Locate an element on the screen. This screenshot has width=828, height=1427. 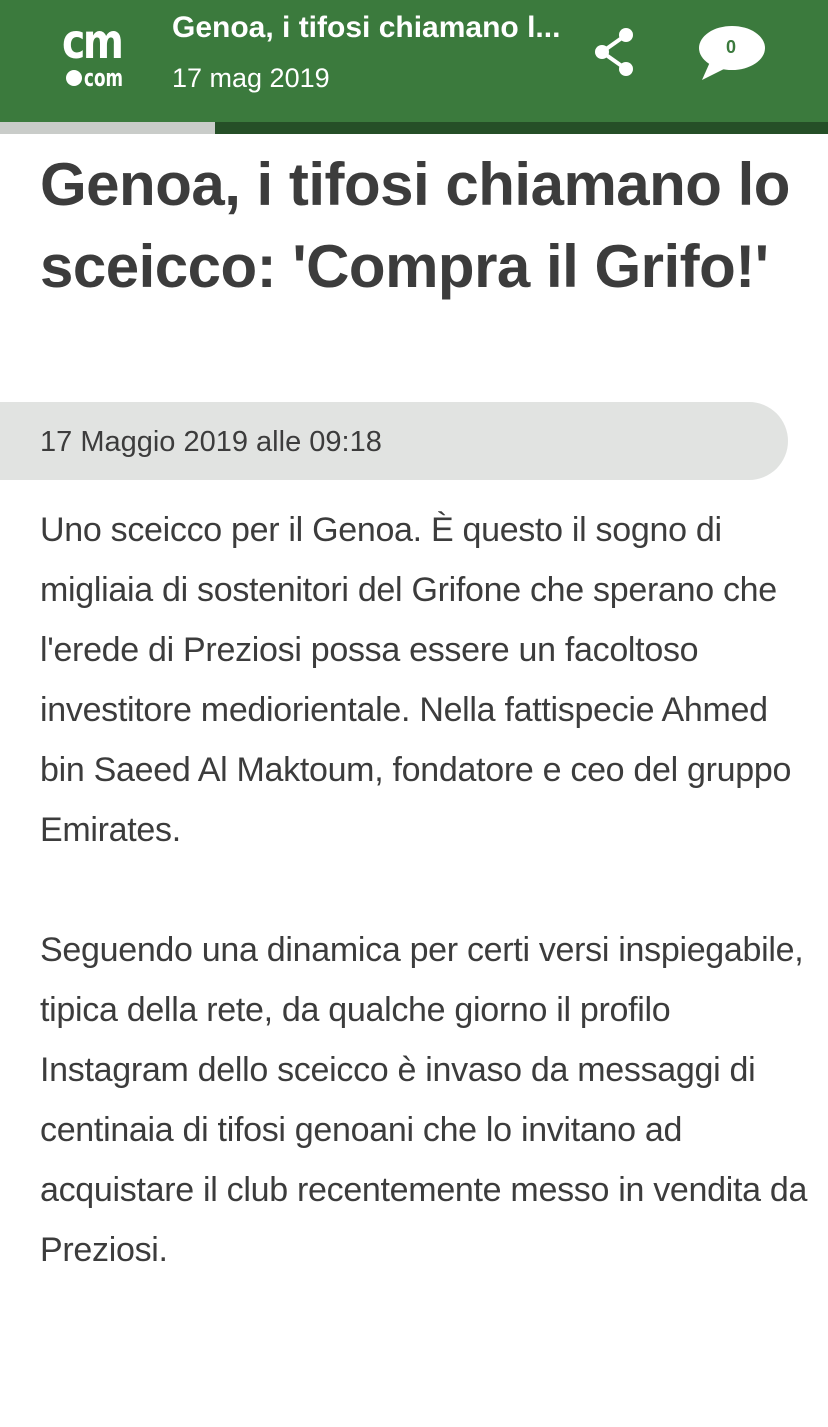
share-button is located at coordinates (616, 52).